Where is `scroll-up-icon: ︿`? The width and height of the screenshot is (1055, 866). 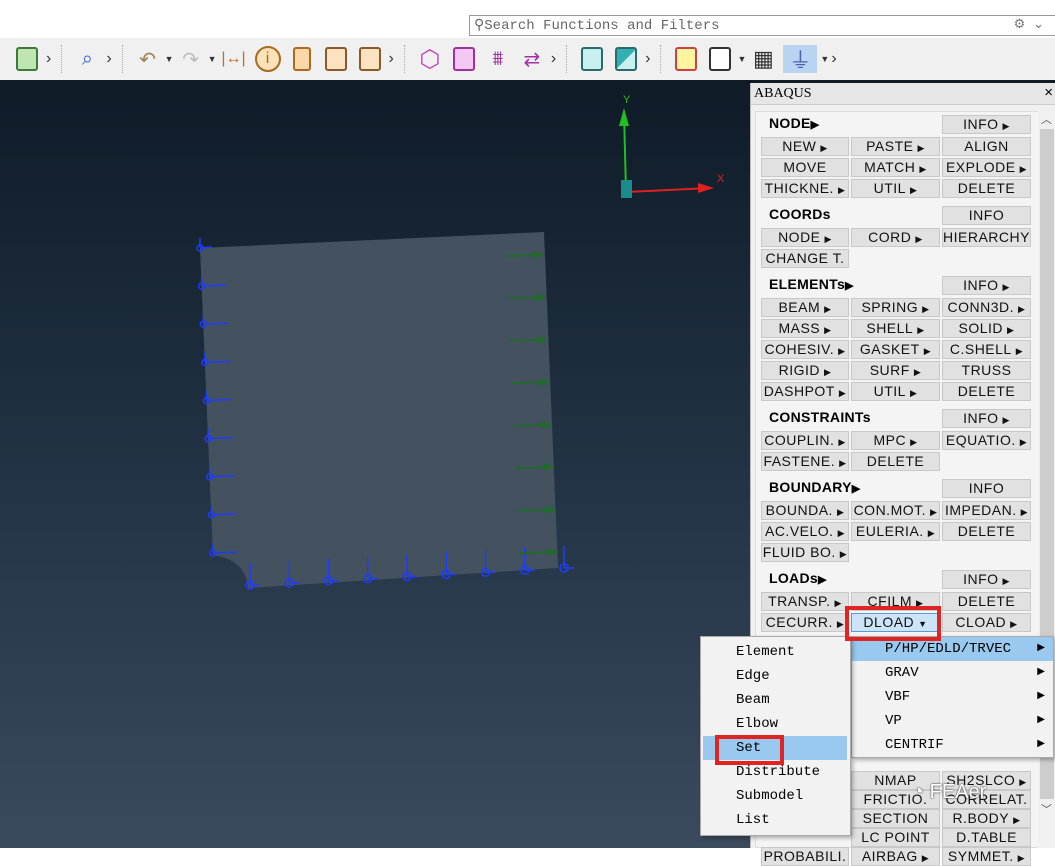 scroll-up-icon: ︿ is located at coordinates (1046, 119).